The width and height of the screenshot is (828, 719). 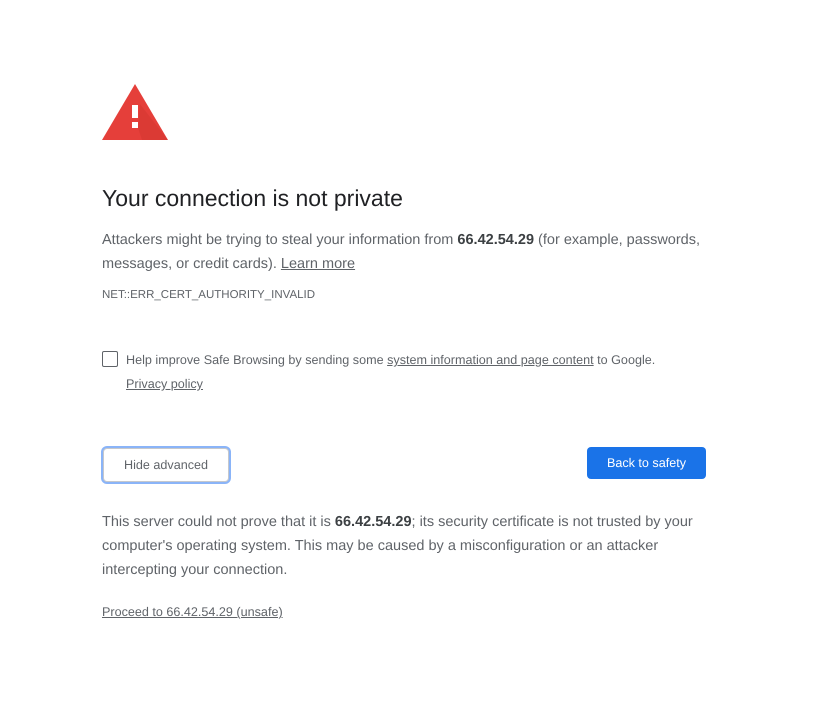 I want to click on details-text: This server could not prove that it is 66.42.54.29; its security certificate is not trusted by your computer's operating system. This may be caused by a misconfiguration or an attacker intercepting your connection., so click(x=398, y=546).